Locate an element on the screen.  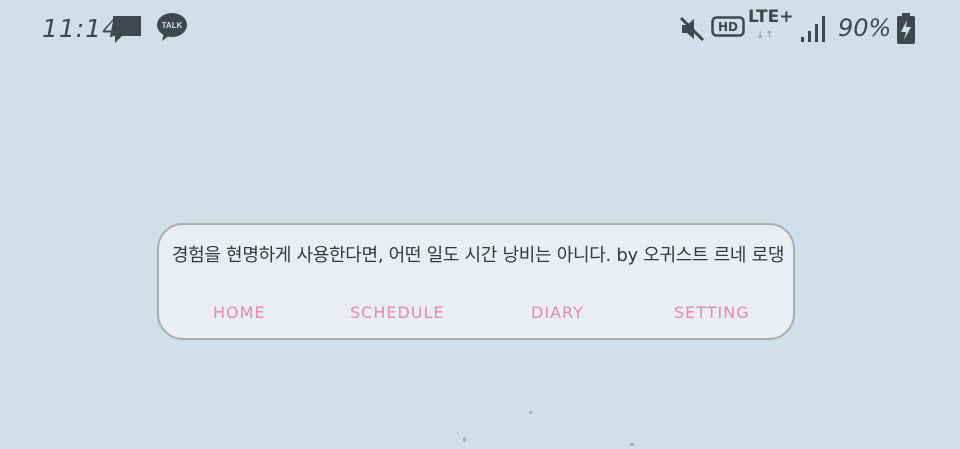
status-time: 11:14 is located at coordinates (81, 28).